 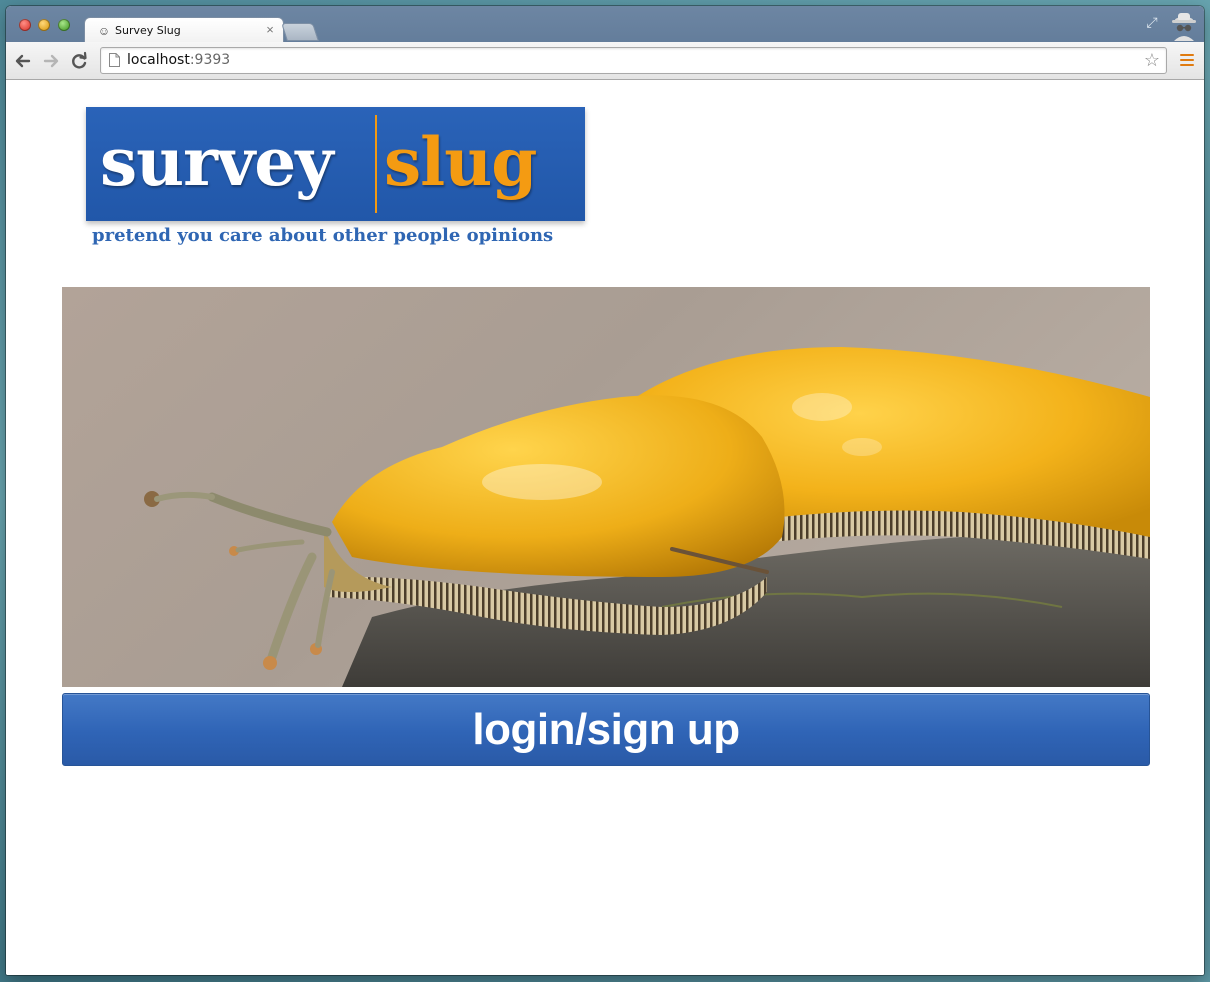 What do you see at coordinates (44, 25) in the screenshot?
I see `window-minimize-button` at bounding box center [44, 25].